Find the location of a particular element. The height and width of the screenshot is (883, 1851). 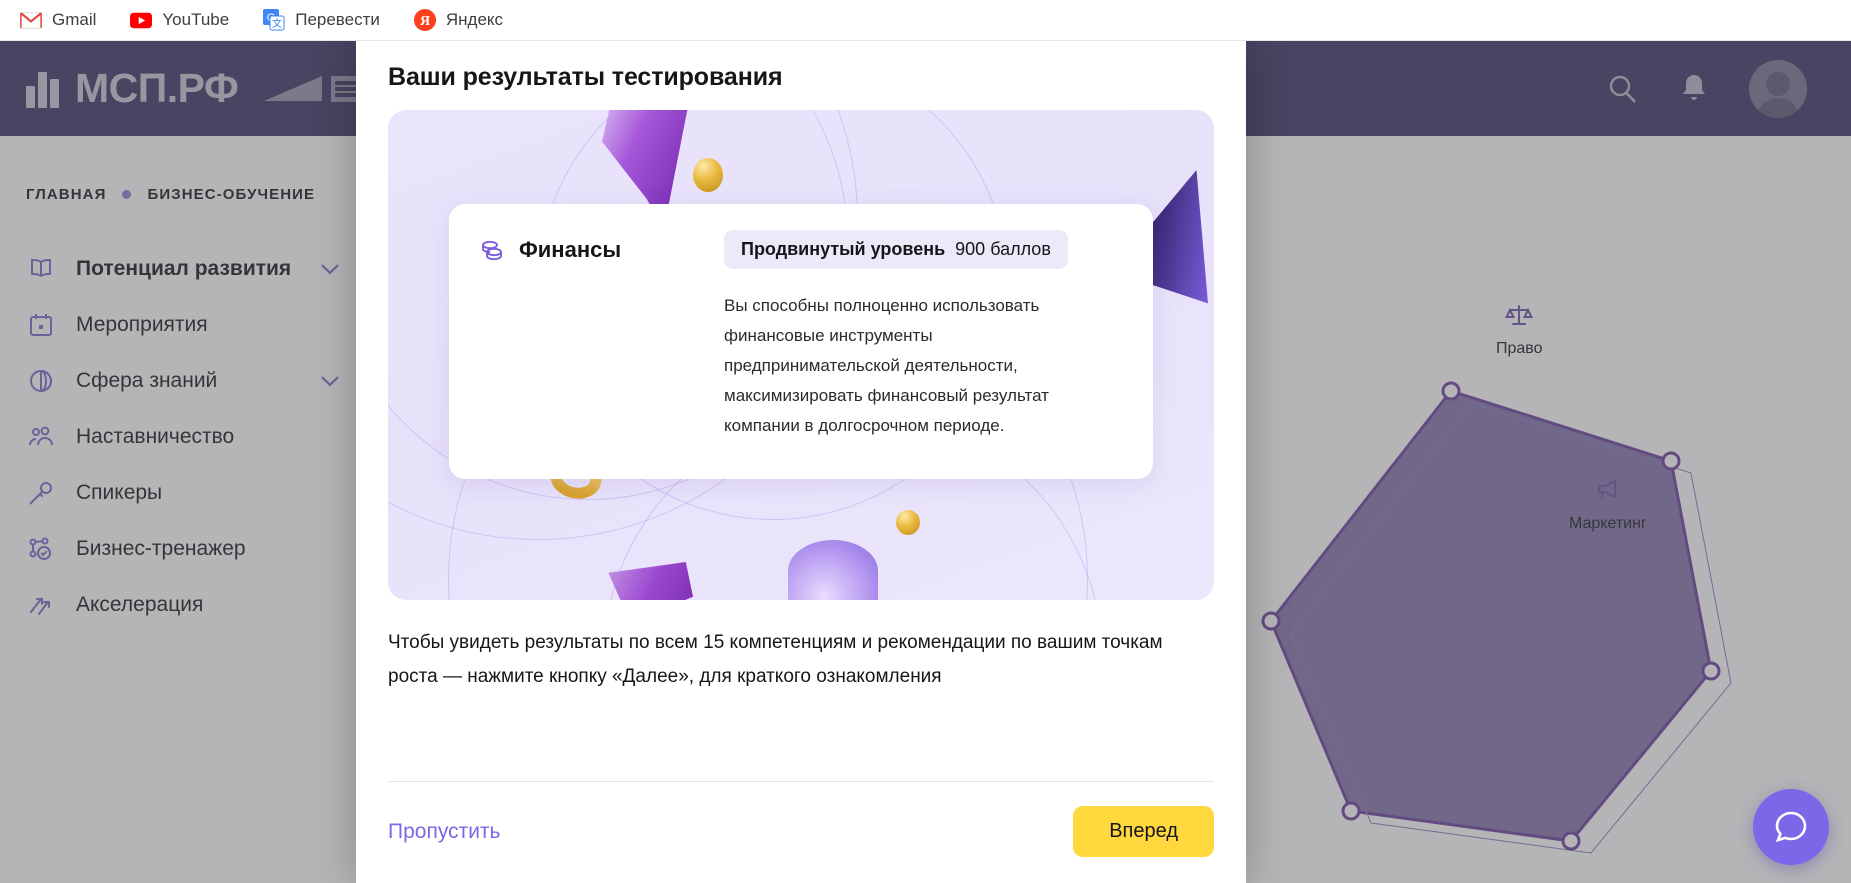

gmail-icon is located at coordinates (31, 20).